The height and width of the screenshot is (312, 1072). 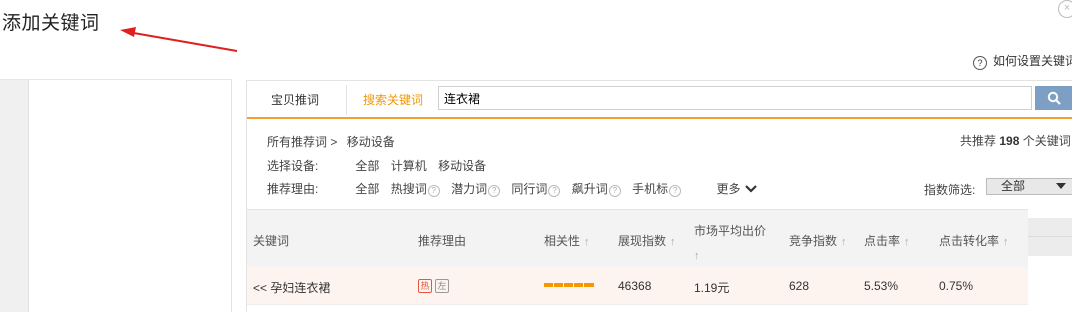 I want to click on table-header-divider, so click(x=1050, y=236).